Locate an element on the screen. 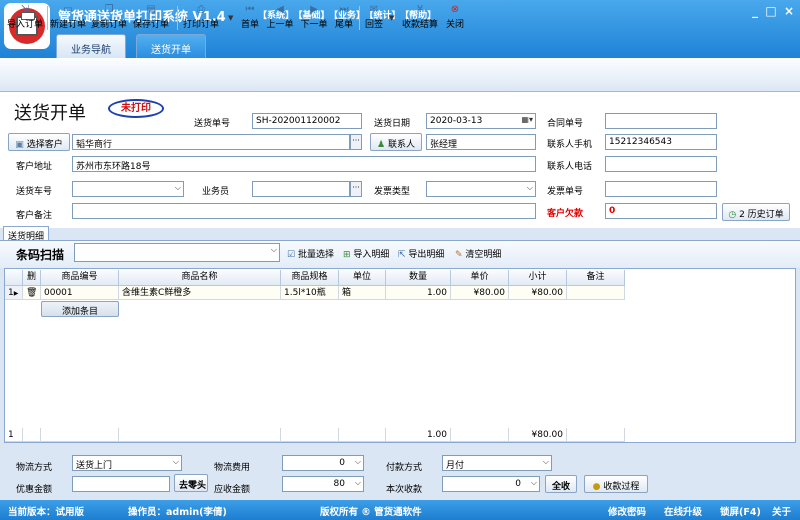 The width and height of the screenshot is (800, 520). import-detail-button: ⊞ 导入明细 is located at coordinates (366, 253).